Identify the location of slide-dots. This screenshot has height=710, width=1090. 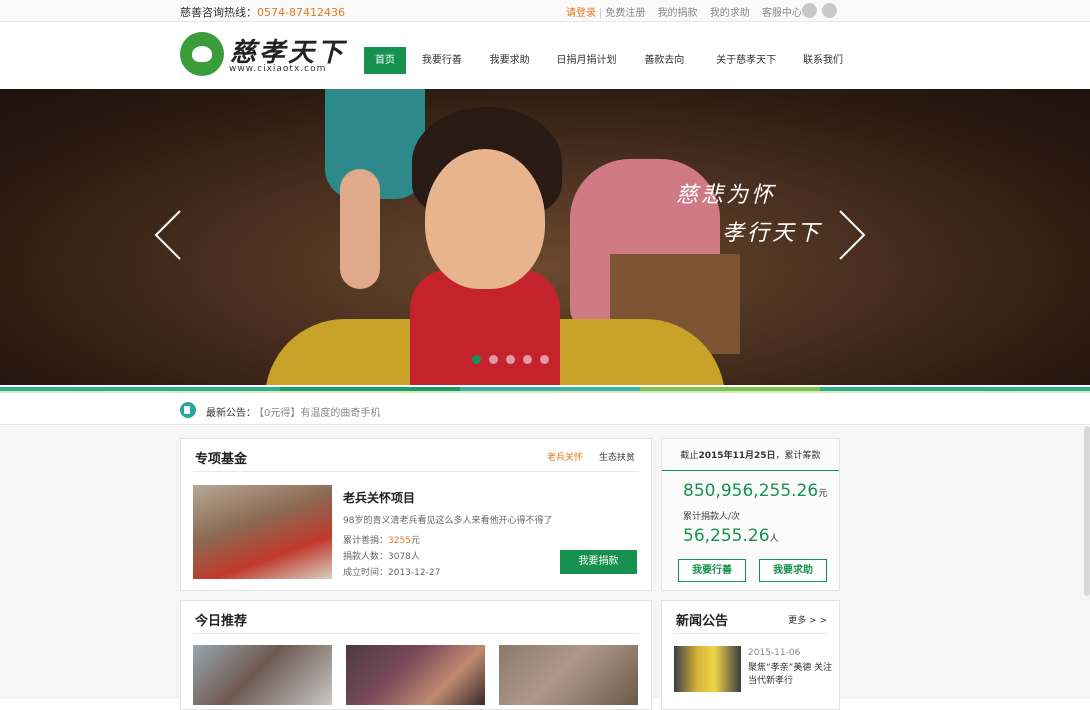
(514, 360).